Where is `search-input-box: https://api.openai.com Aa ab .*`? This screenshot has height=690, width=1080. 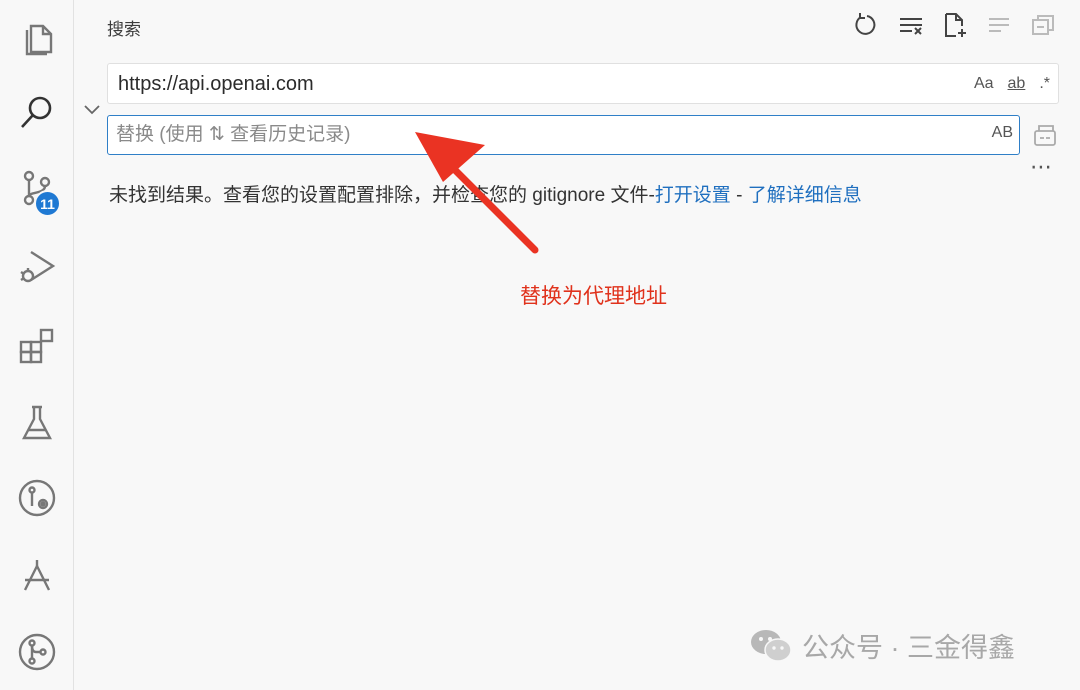 search-input-box: https://api.openai.com Aa ab .* is located at coordinates (583, 83).